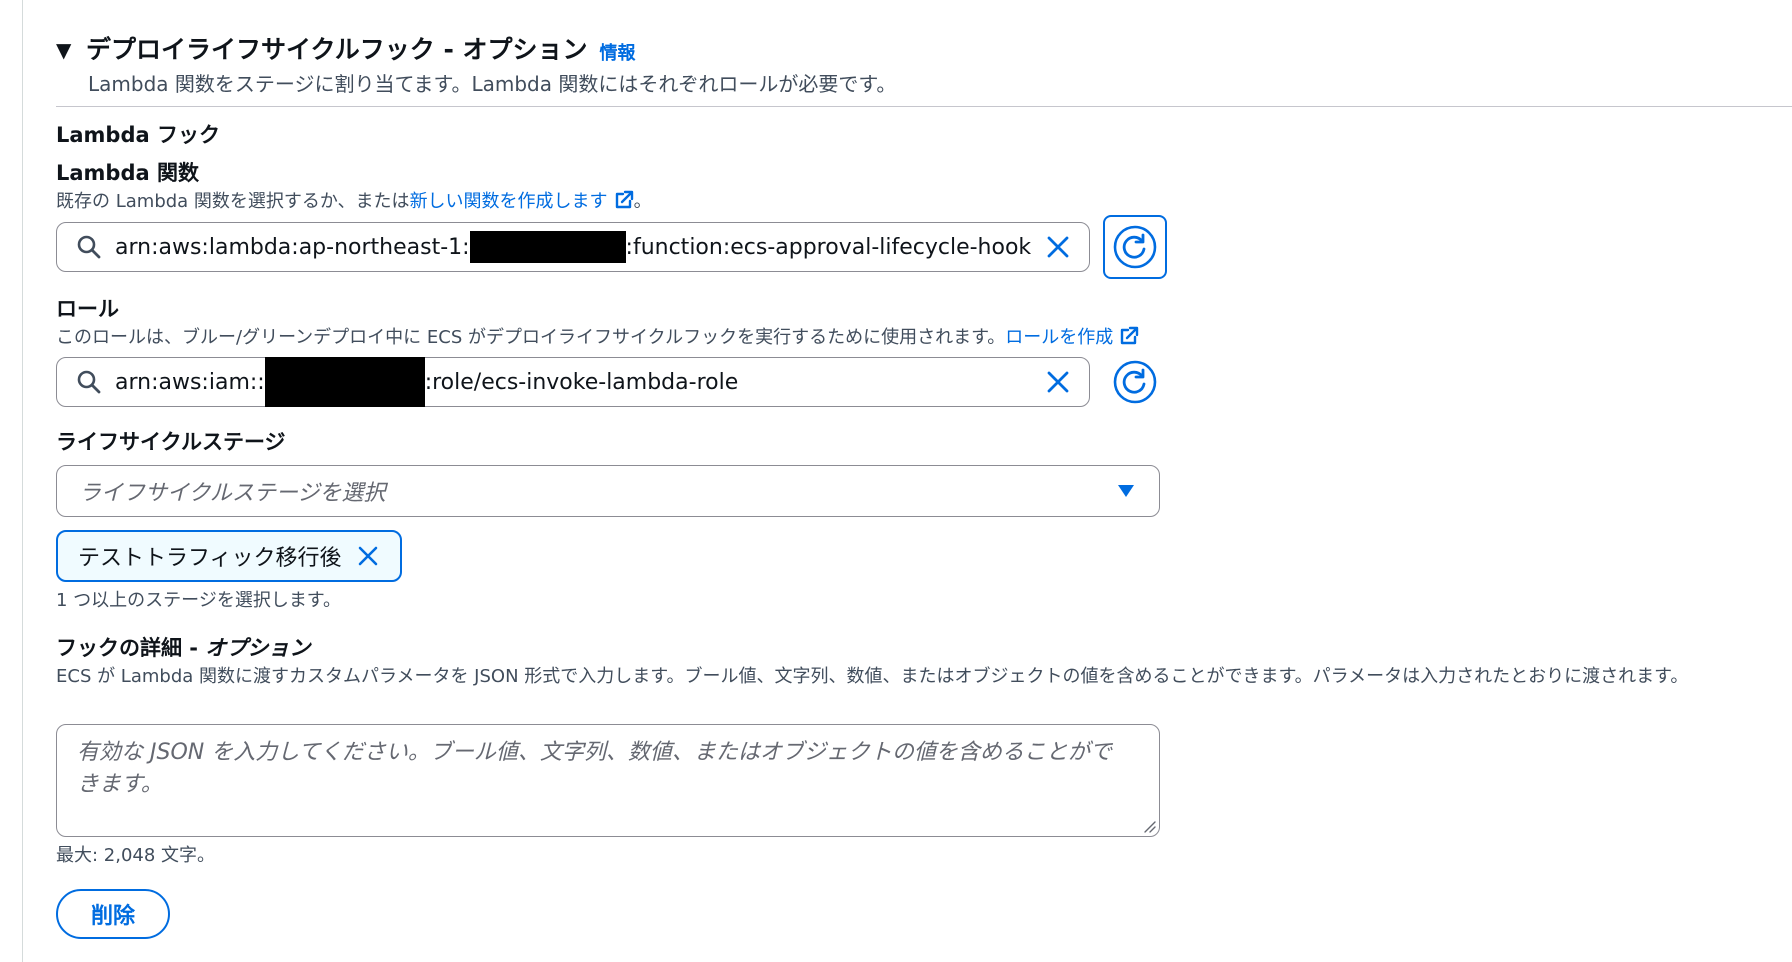 The image size is (1792, 962). Describe the element at coordinates (258, 648) in the screenshot. I see `hook-details-label-optional: オプション` at that location.